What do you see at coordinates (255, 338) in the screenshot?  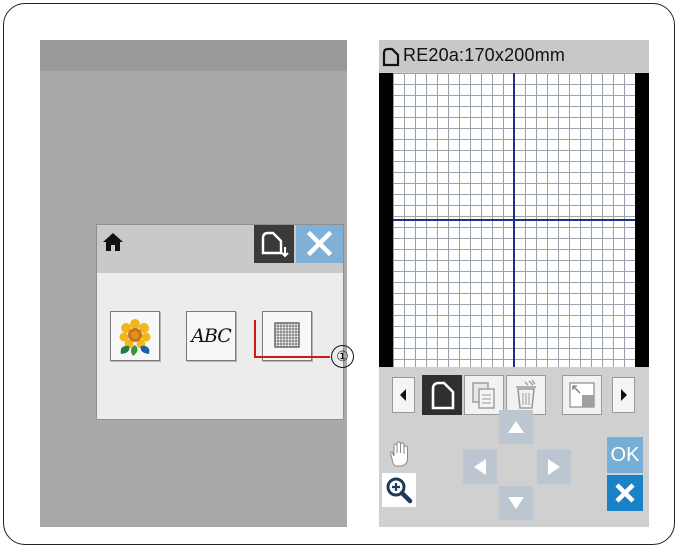 I see `callout-line` at bounding box center [255, 338].